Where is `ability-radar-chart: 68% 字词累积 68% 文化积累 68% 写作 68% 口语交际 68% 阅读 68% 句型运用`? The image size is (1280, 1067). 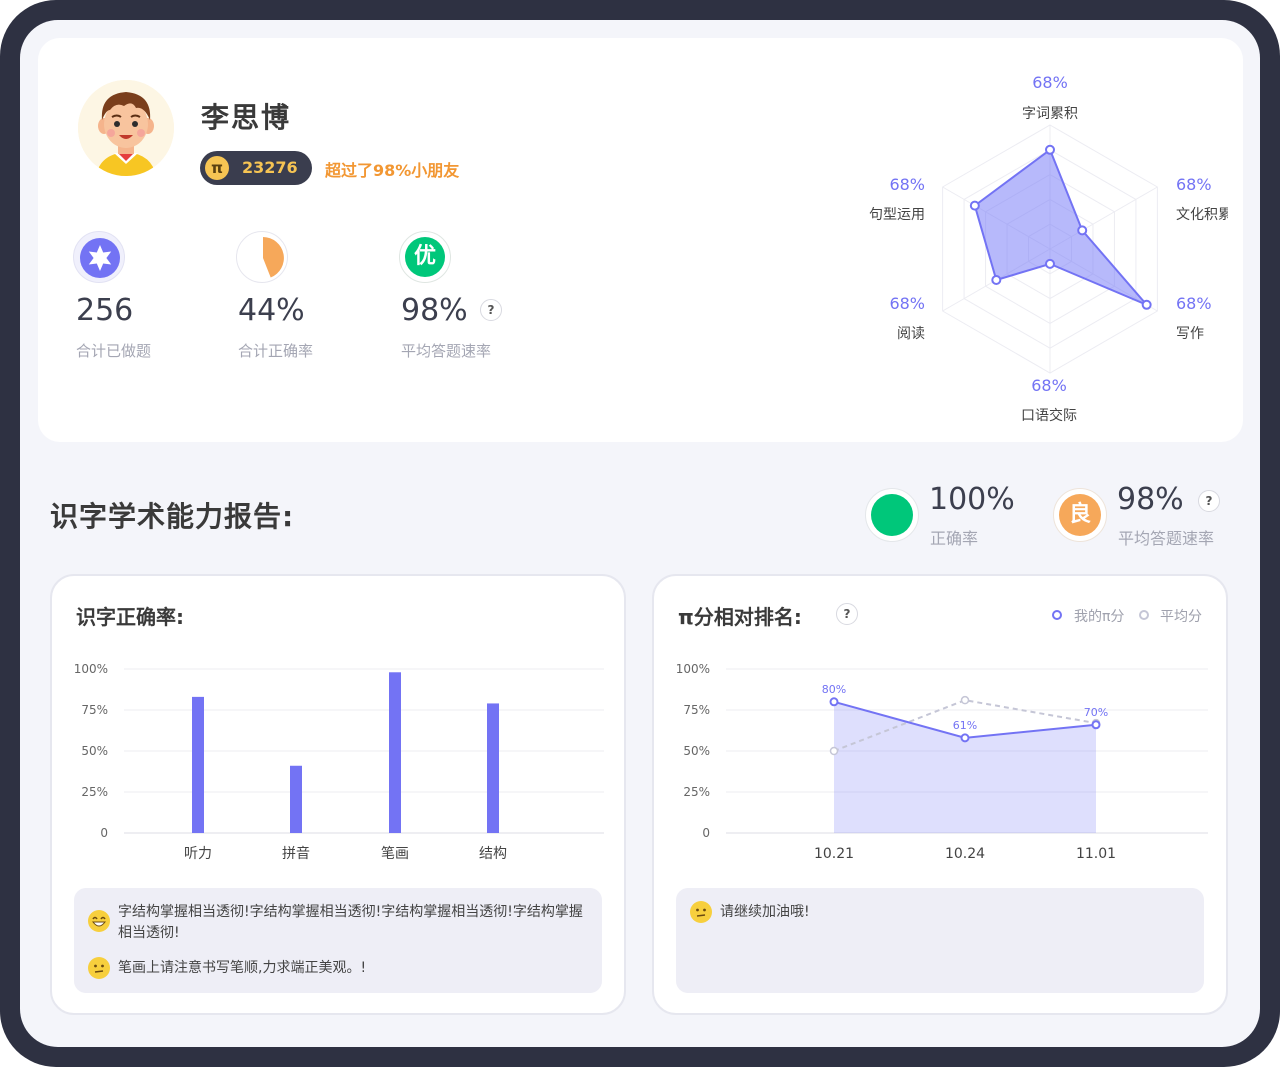
ability-radar-chart: 68% 字词累积 68% 文化积累 68% 写作 68% 口语交际 68% 阅读 68% 句型运用 is located at coordinates (1040, 253).